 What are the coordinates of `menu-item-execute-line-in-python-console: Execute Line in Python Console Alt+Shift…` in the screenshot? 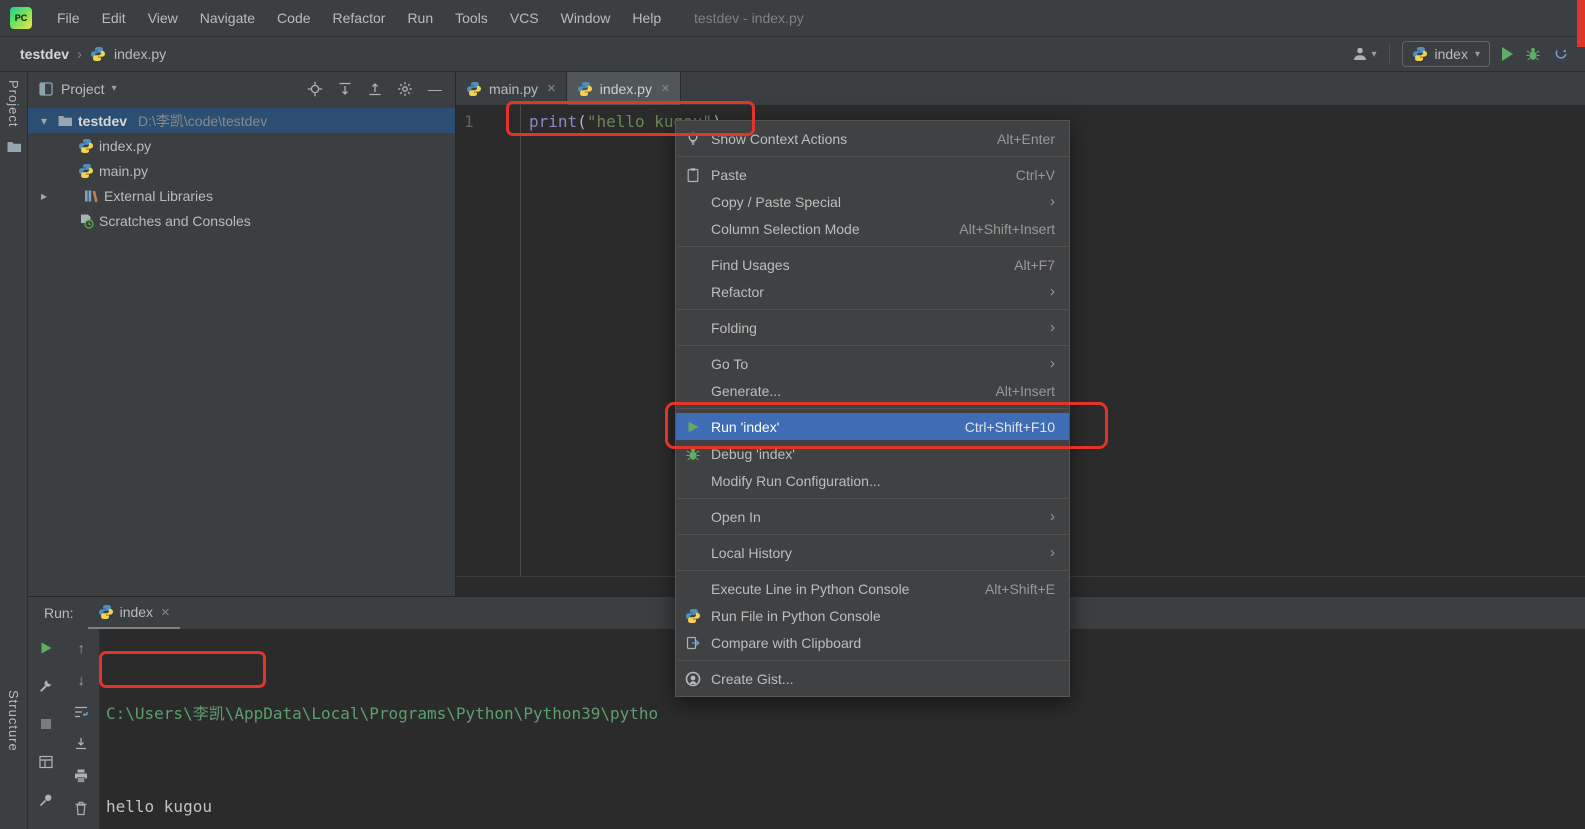 It's located at (872, 588).